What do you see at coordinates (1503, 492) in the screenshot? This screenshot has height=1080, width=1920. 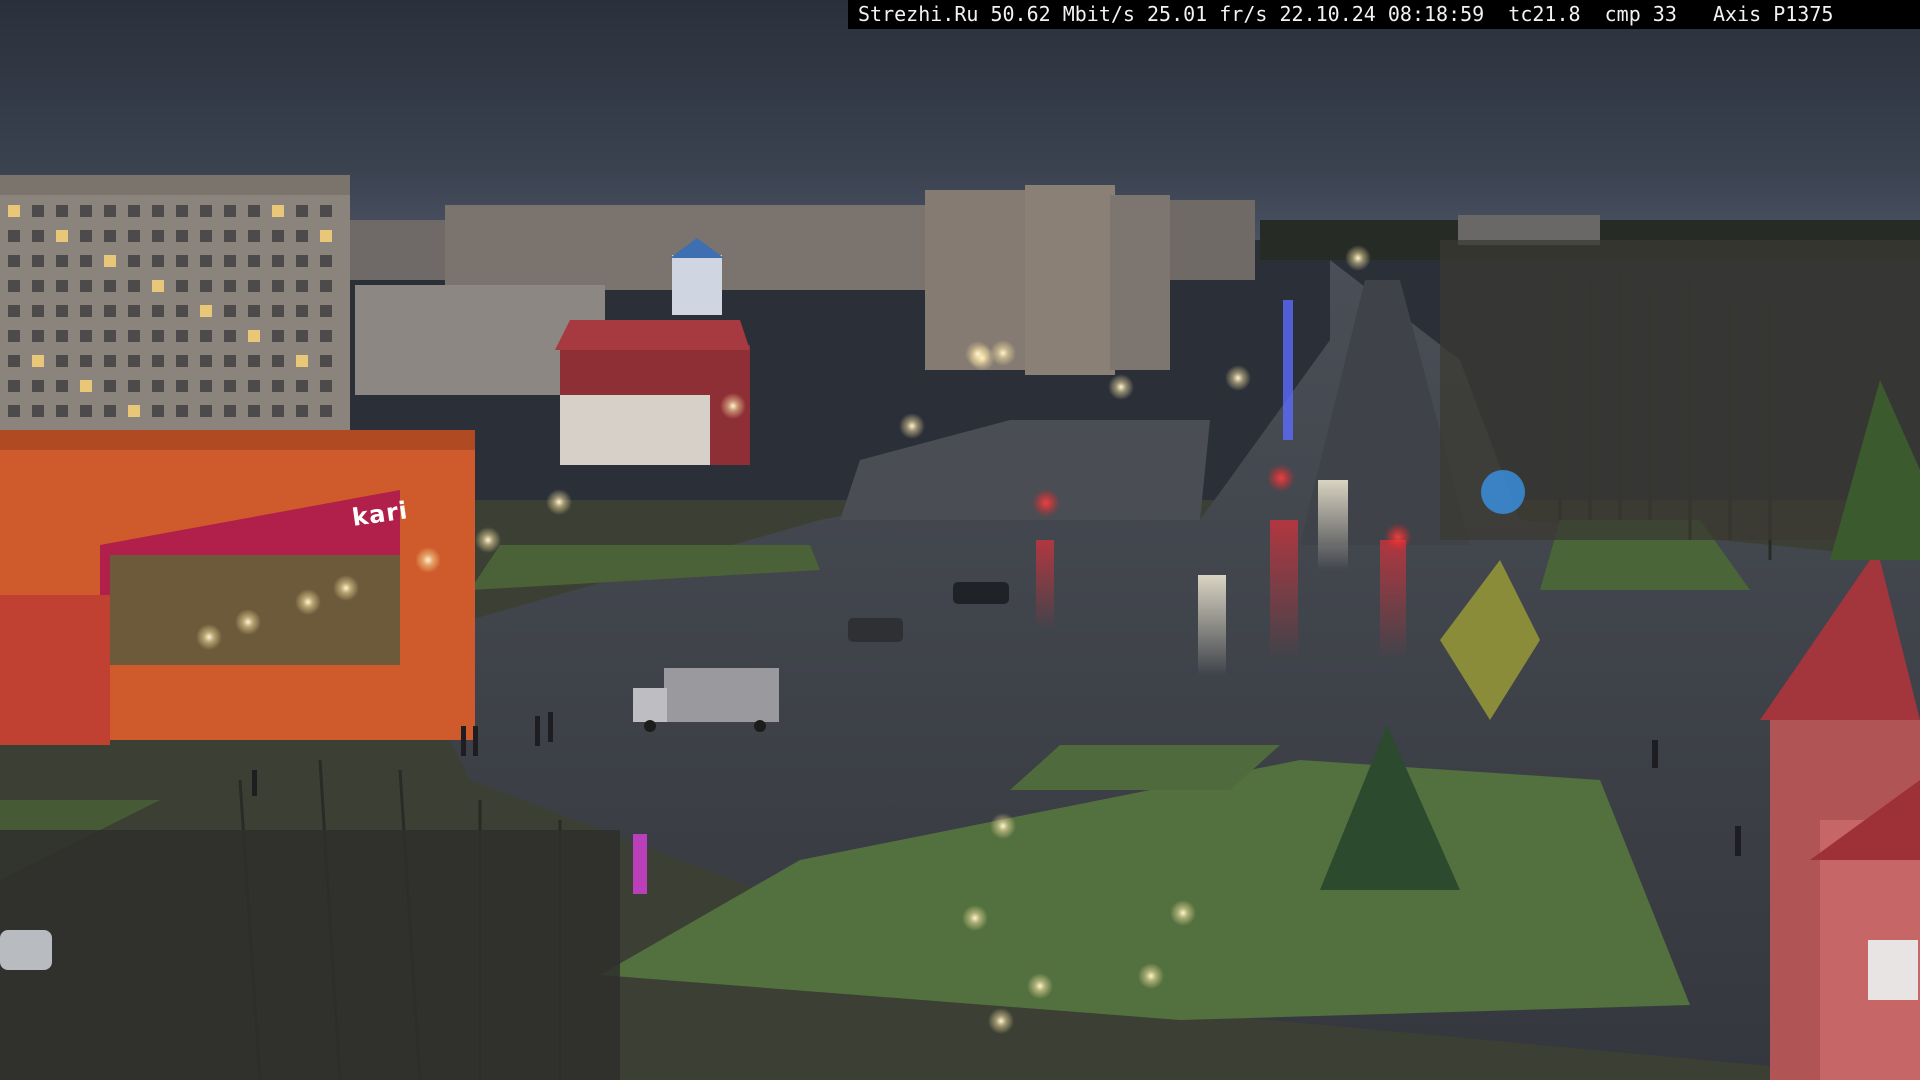 I see `festive-palm-tree` at bounding box center [1503, 492].